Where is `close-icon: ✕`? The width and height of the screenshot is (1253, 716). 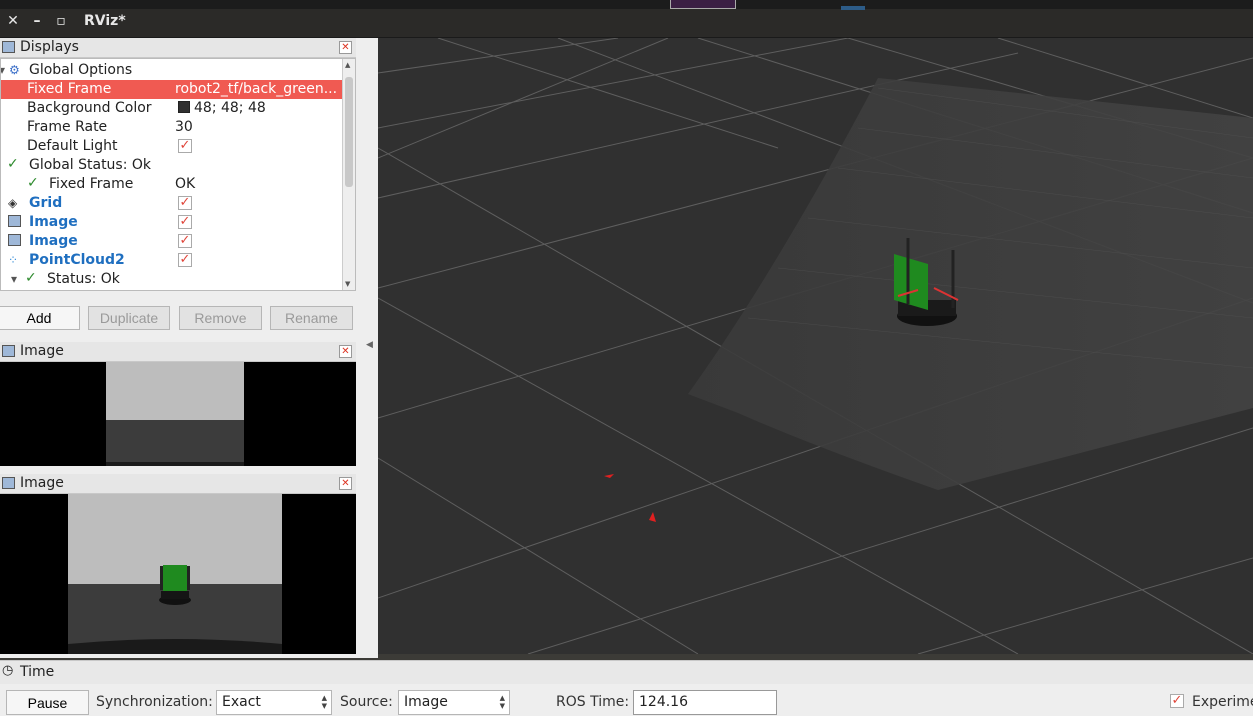 close-icon: ✕ is located at coordinates (13, 21).